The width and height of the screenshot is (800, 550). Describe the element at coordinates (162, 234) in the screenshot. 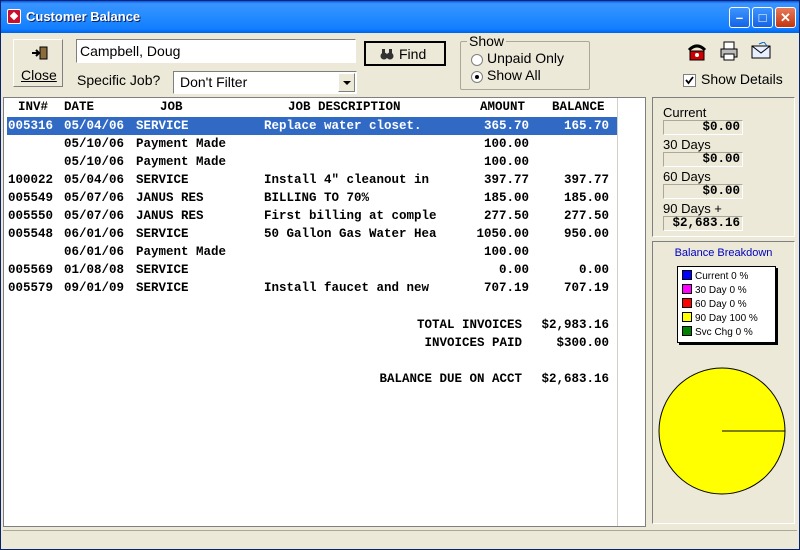

I see `cell-job: SERVICE` at that location.